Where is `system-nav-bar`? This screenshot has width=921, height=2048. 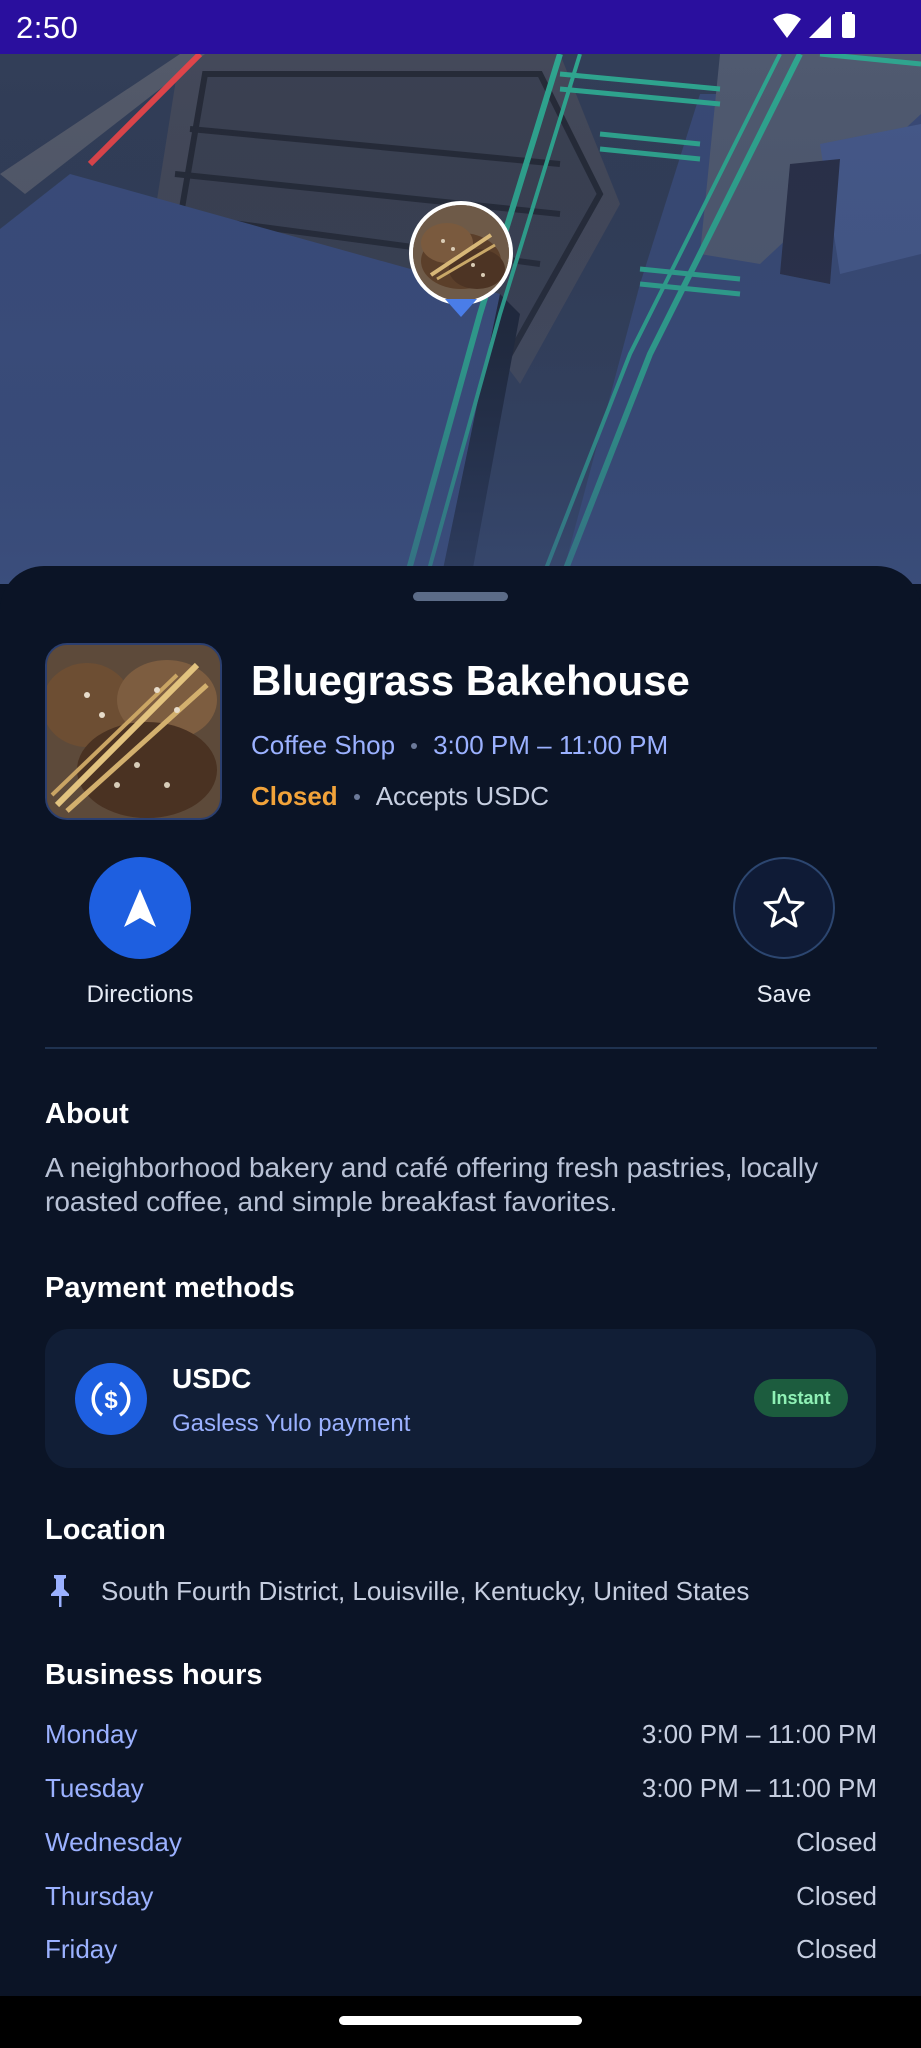 system-nav-bar is located at coordinates (460, 2022).